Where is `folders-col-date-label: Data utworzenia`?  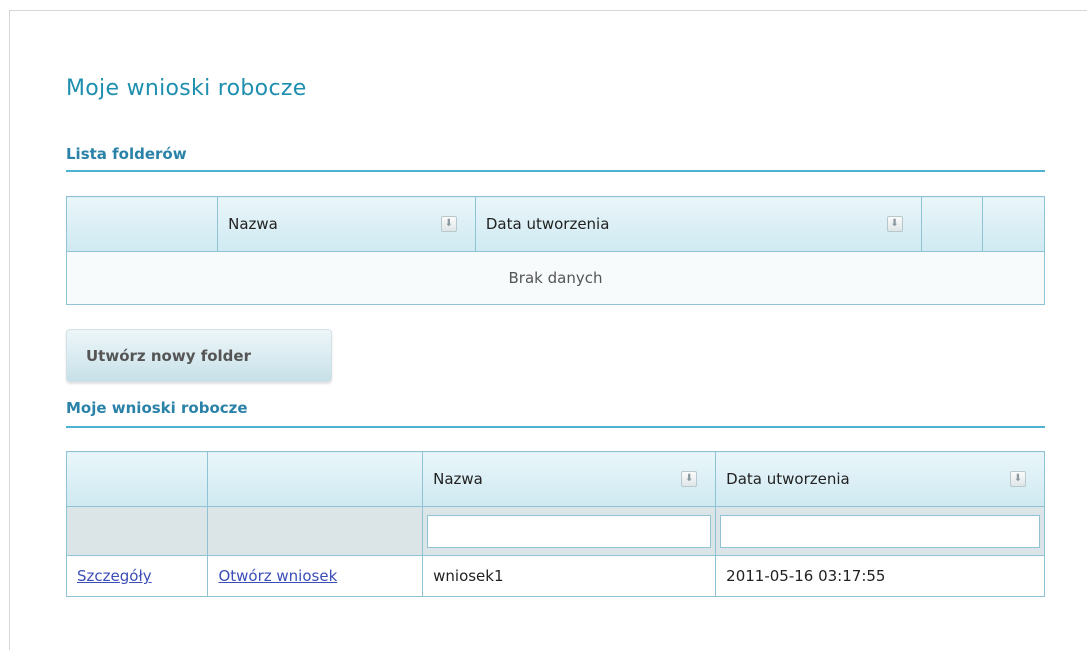 folders-col-date-label: Data utworzenia is located at coordinates (547, 224).